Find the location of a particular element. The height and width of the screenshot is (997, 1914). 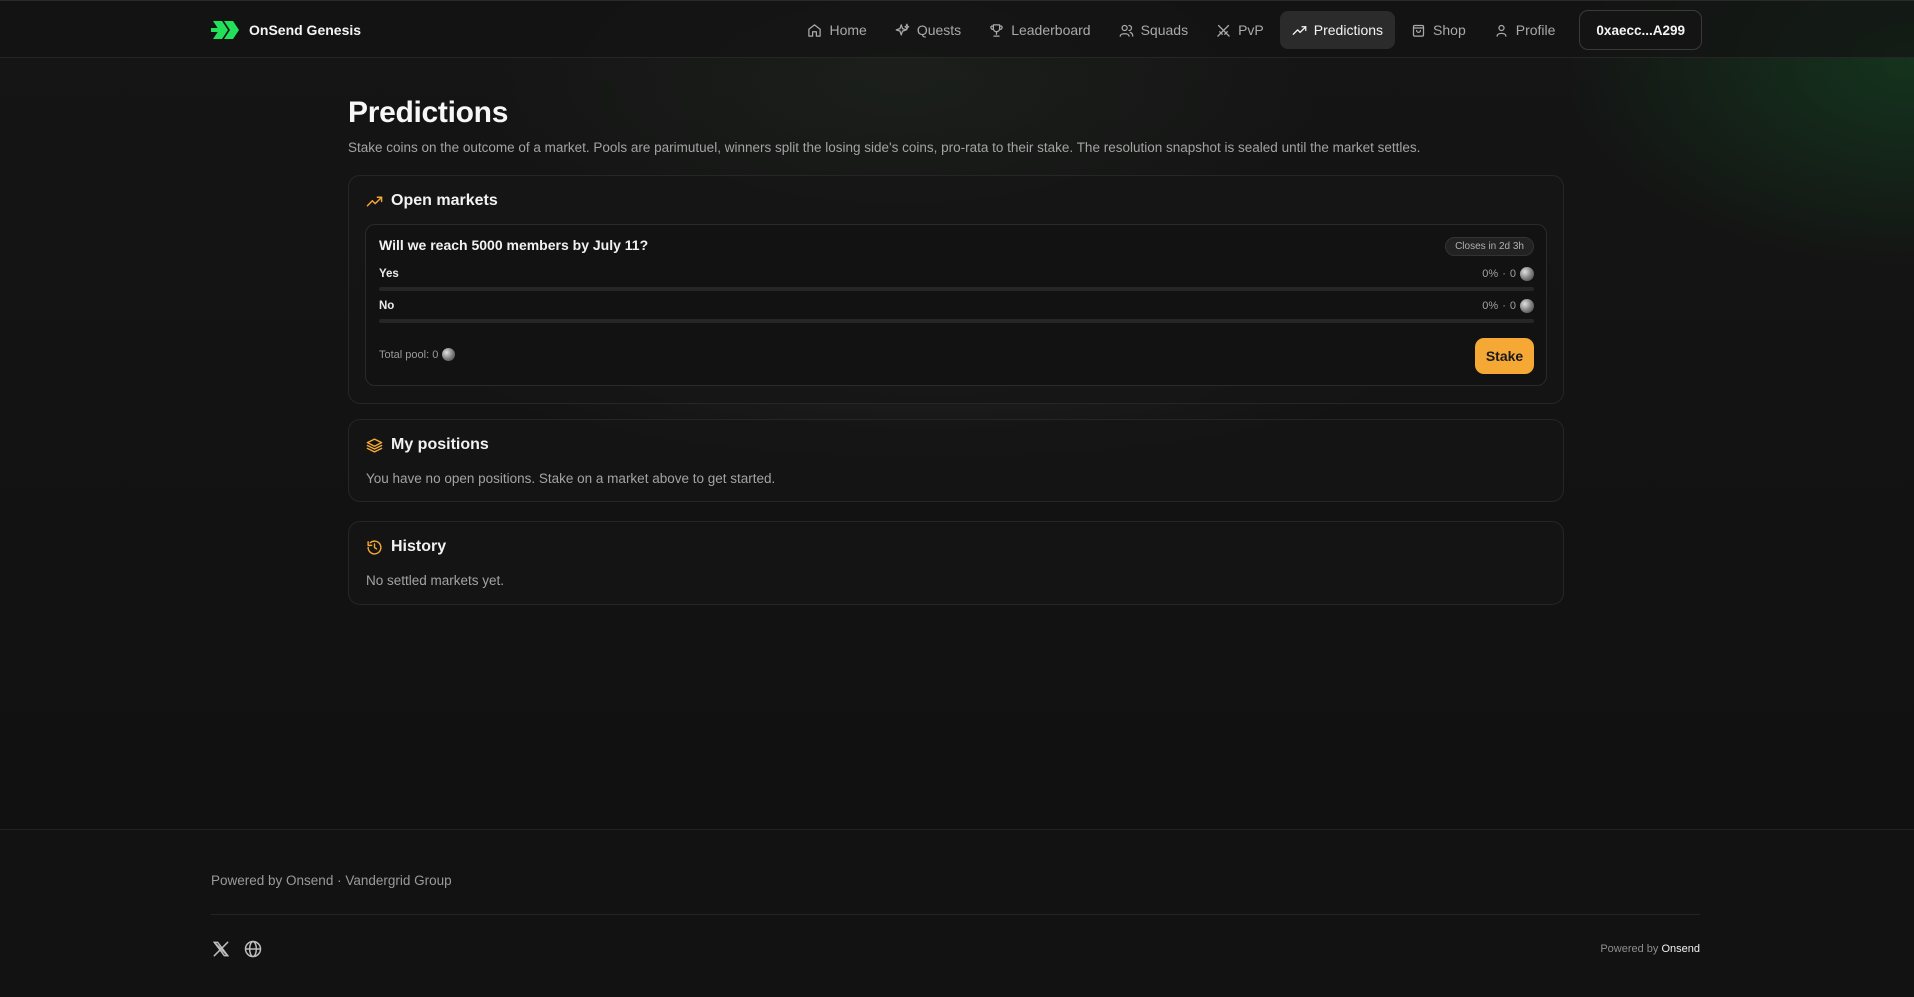

x-link is located at coordinates (221, 949).